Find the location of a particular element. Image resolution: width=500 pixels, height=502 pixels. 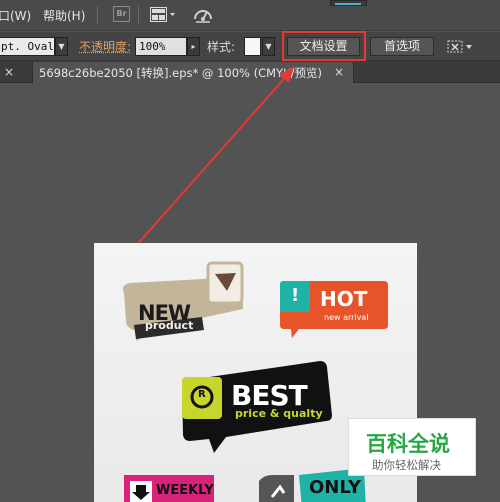

opacity-field: 100% is located at coordinates (161, 46).